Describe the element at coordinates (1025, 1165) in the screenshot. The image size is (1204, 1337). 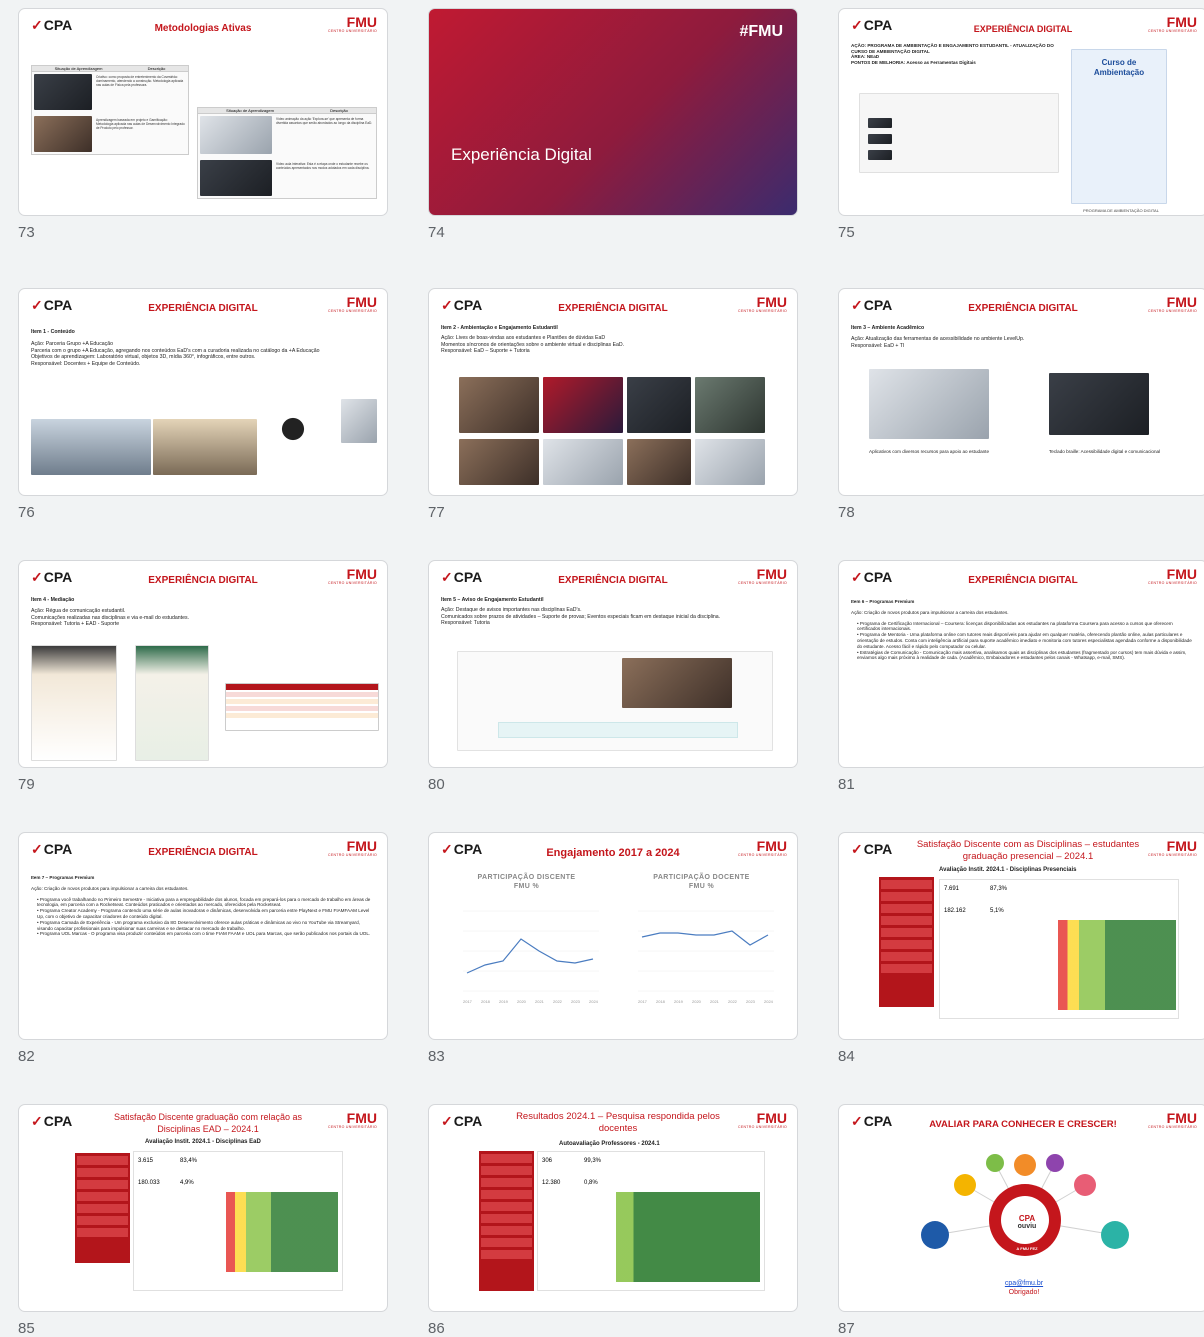
I see `document-icon` at that location.